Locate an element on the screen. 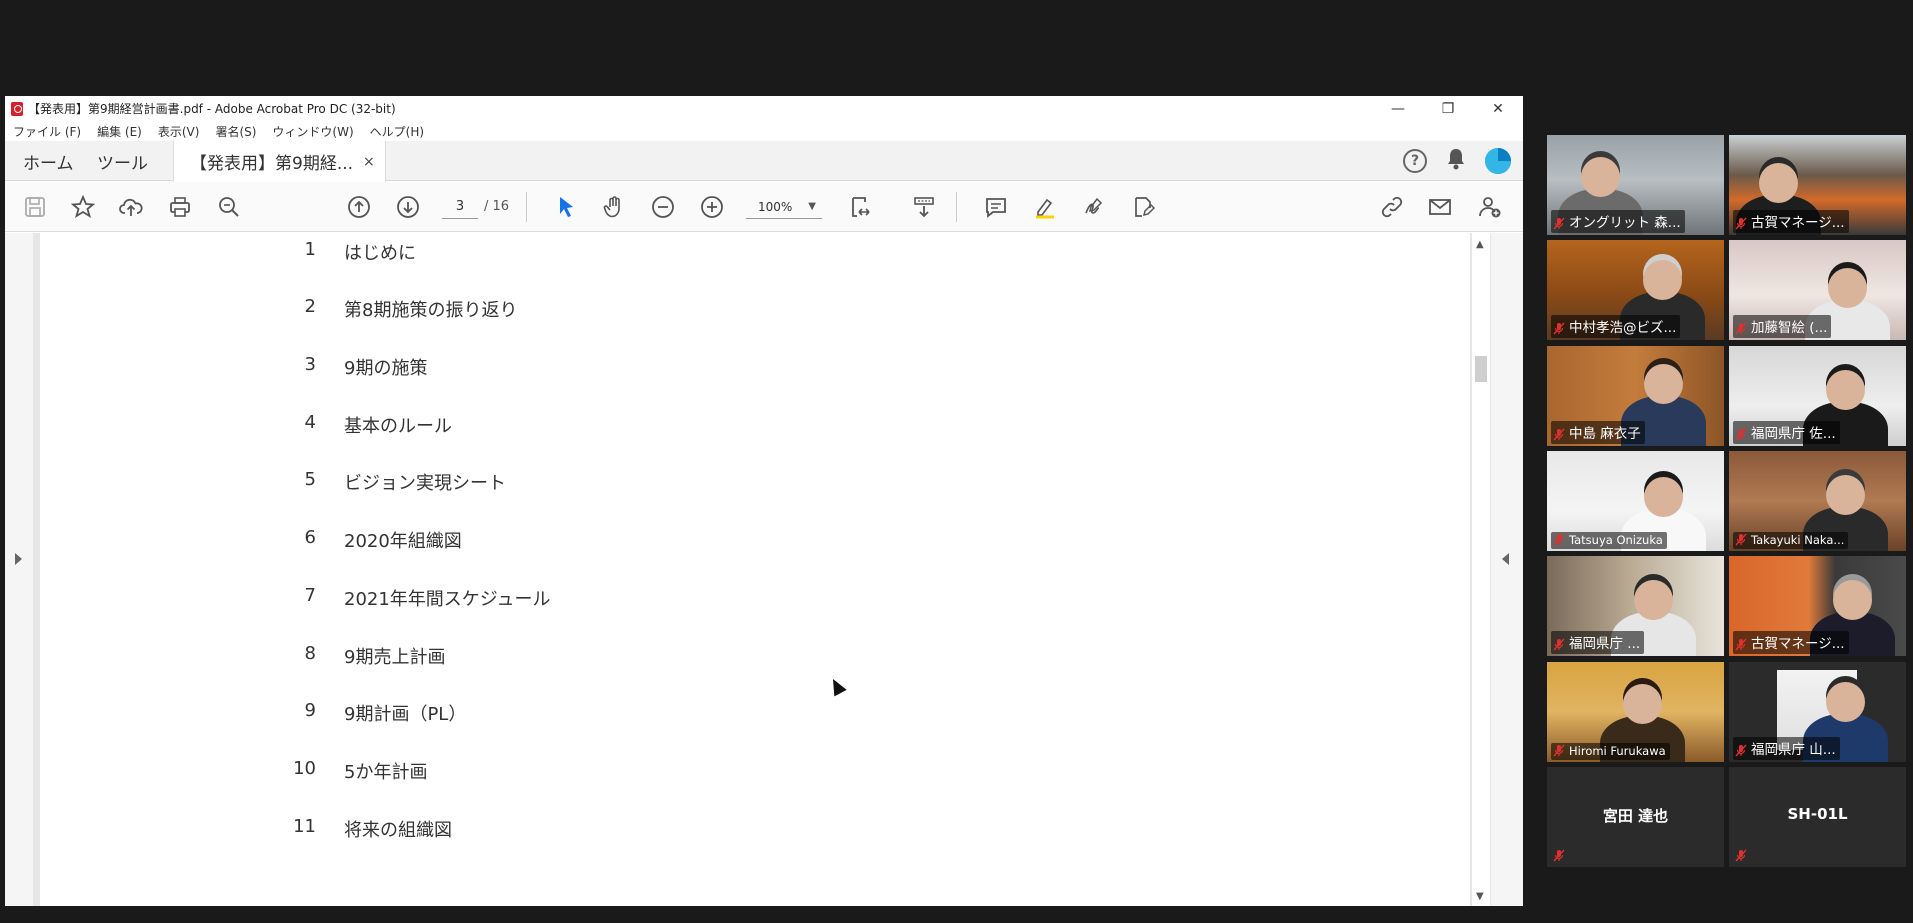 The width and height of the screenshot is (1913, 923). participant-tile: 宮田 達也 is located at coordinates (1635, 817).